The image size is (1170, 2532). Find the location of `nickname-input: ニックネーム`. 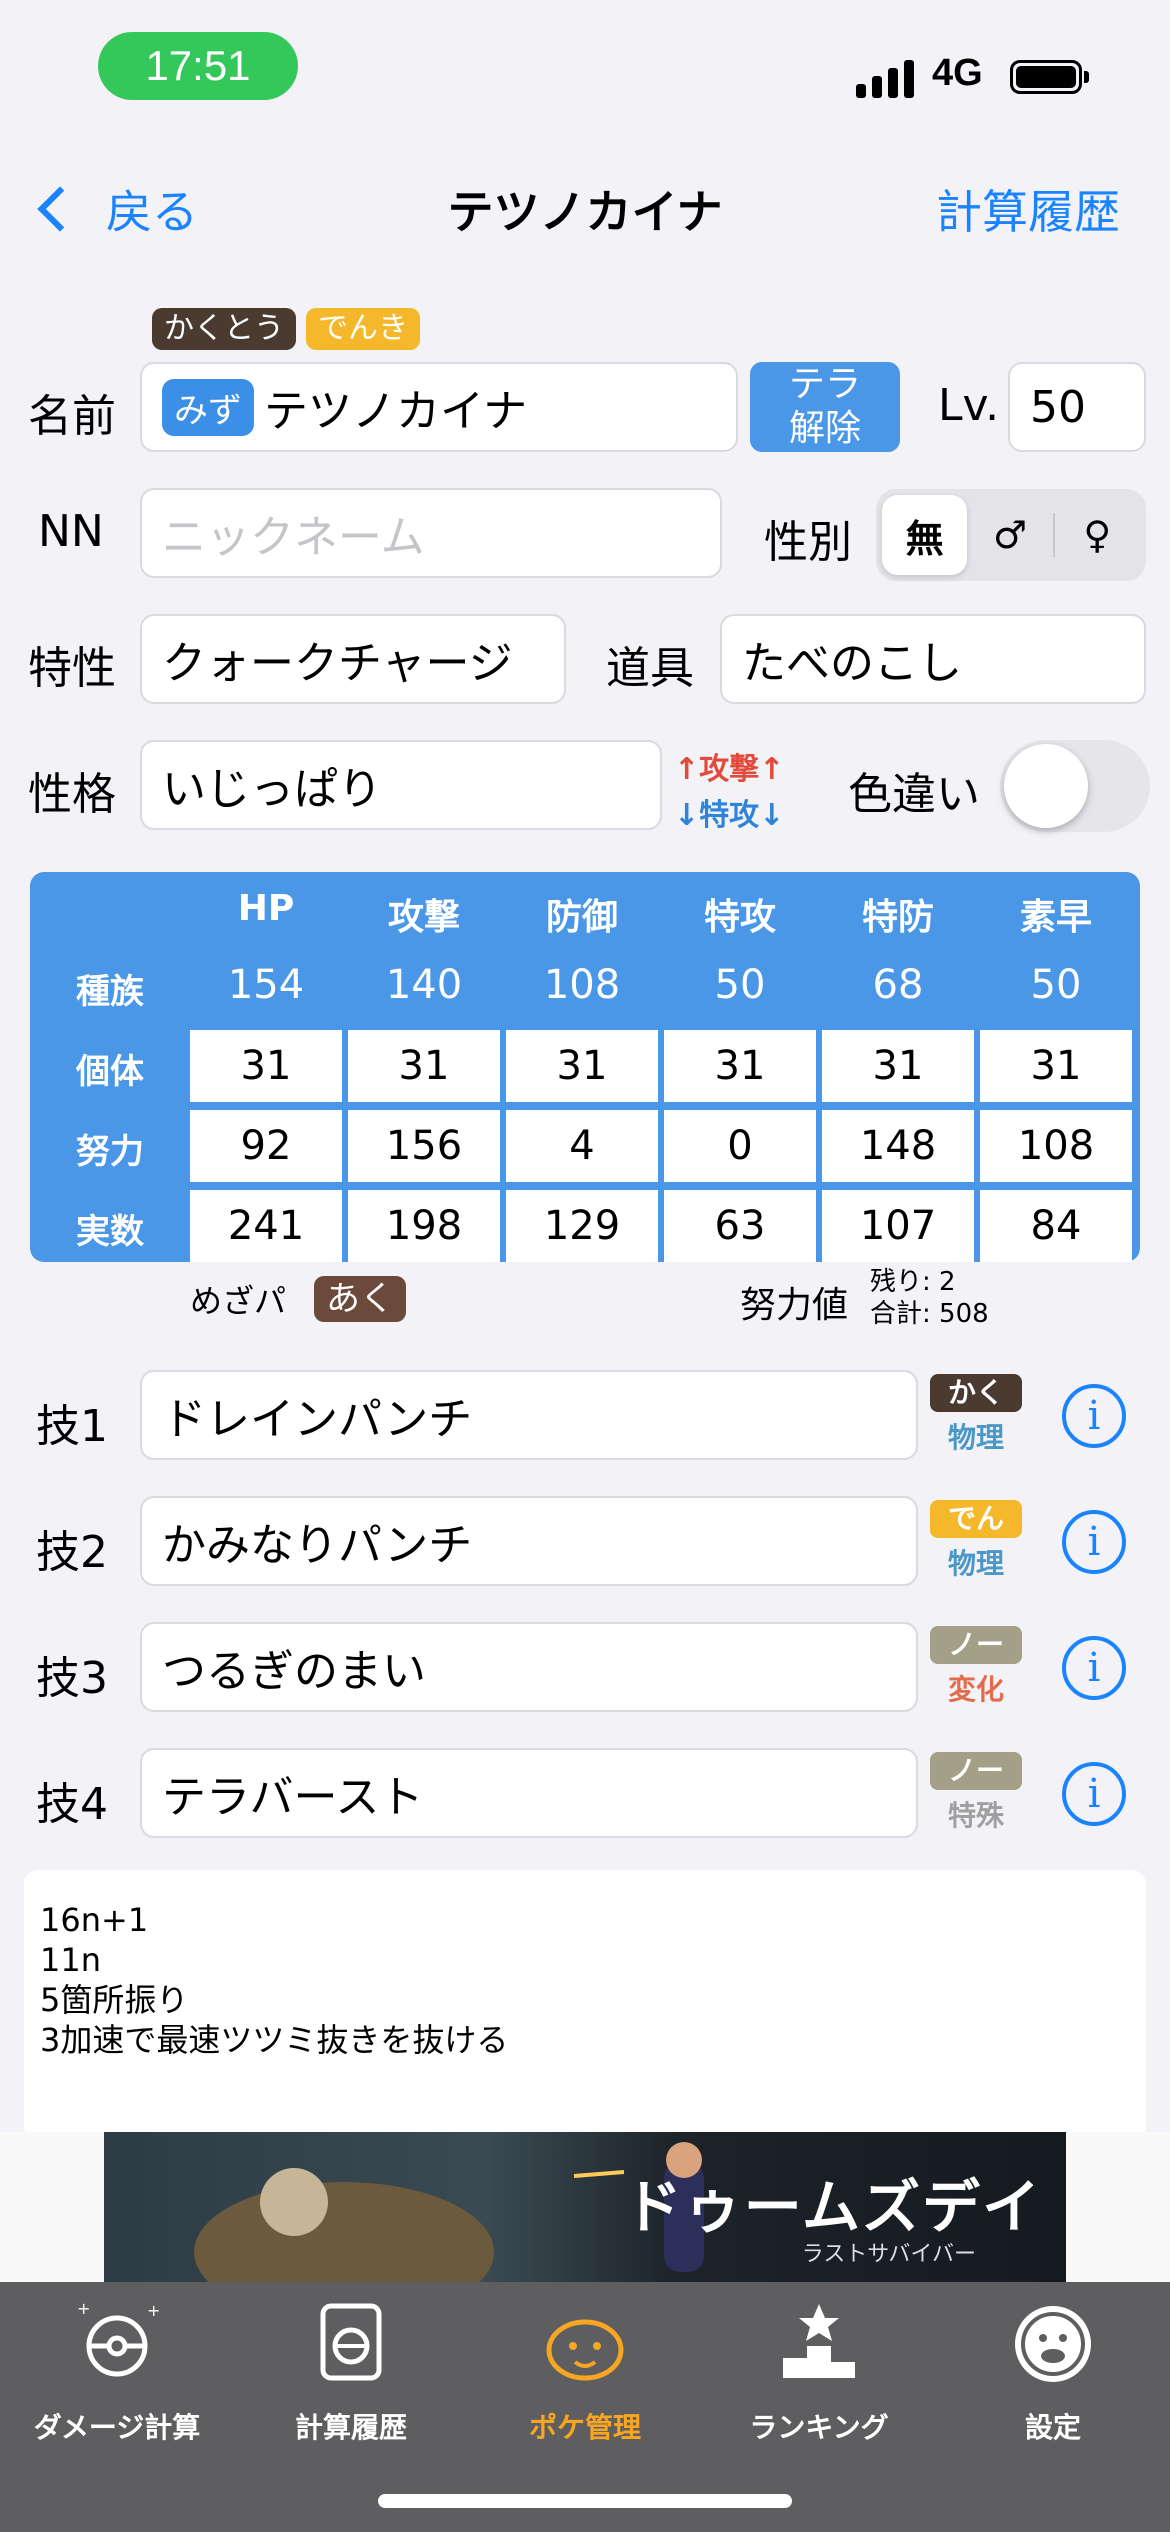

nickname-input: ニックネーム is located at coordinates (431, 533).